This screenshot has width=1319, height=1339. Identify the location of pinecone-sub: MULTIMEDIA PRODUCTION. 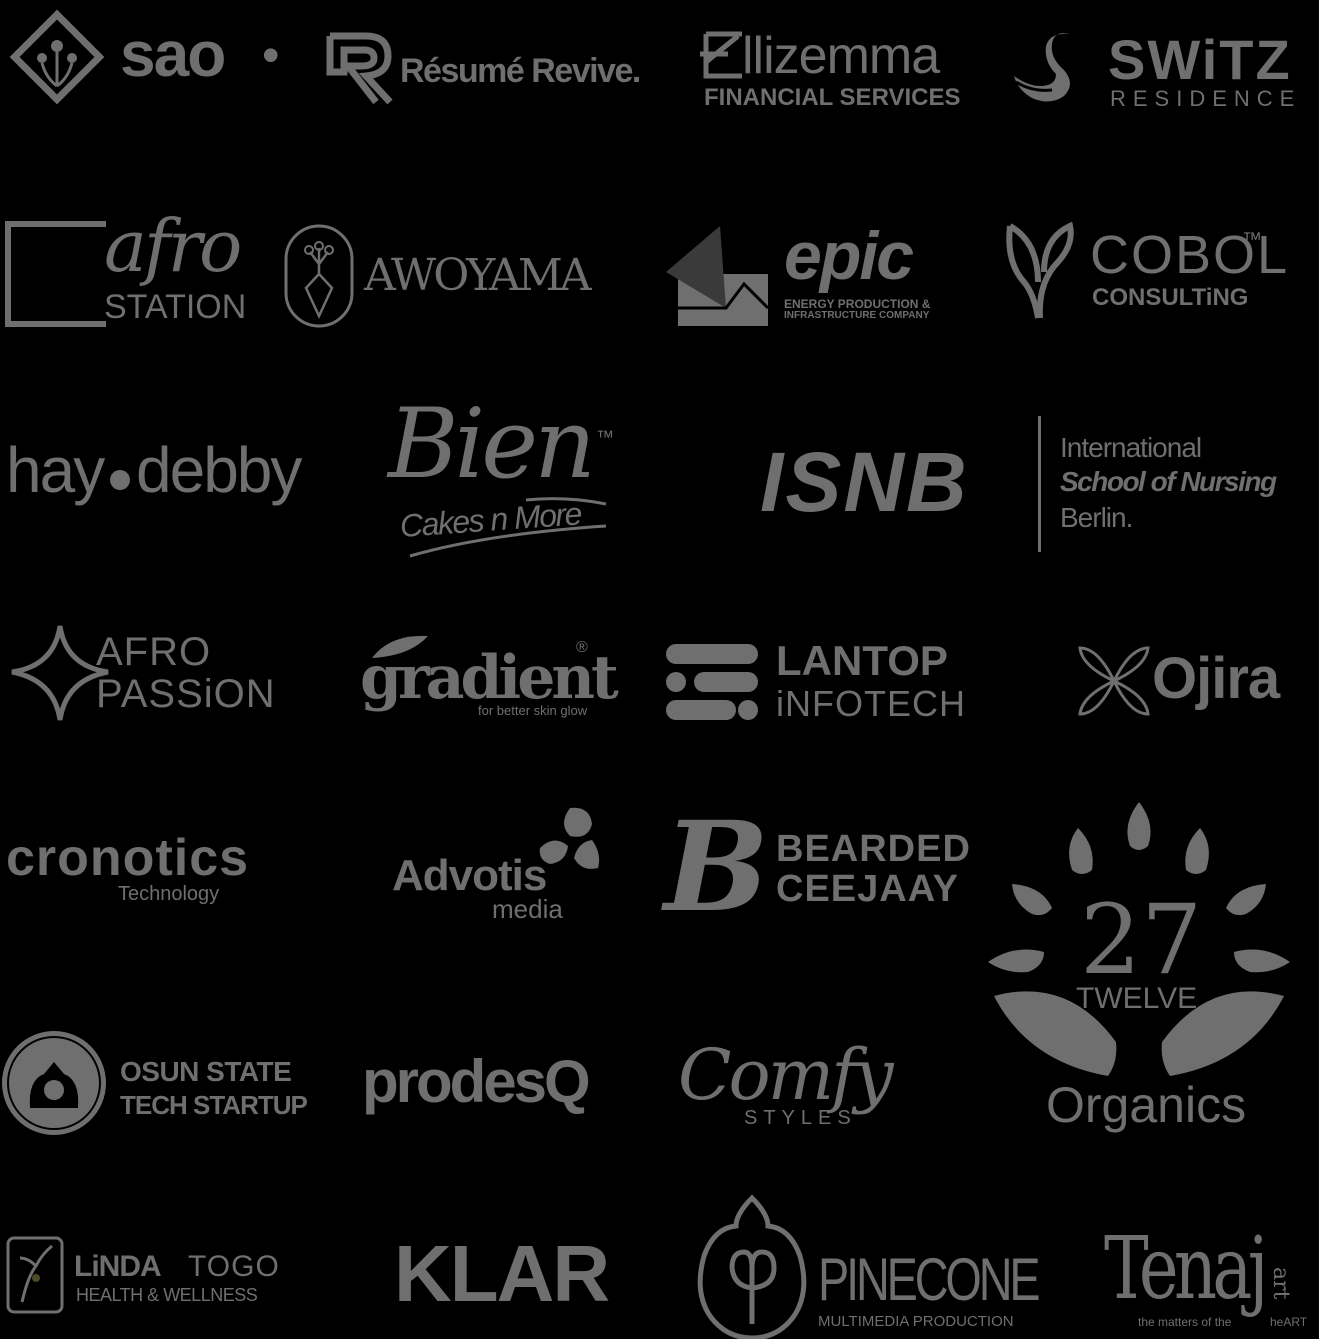
(916, 1321).